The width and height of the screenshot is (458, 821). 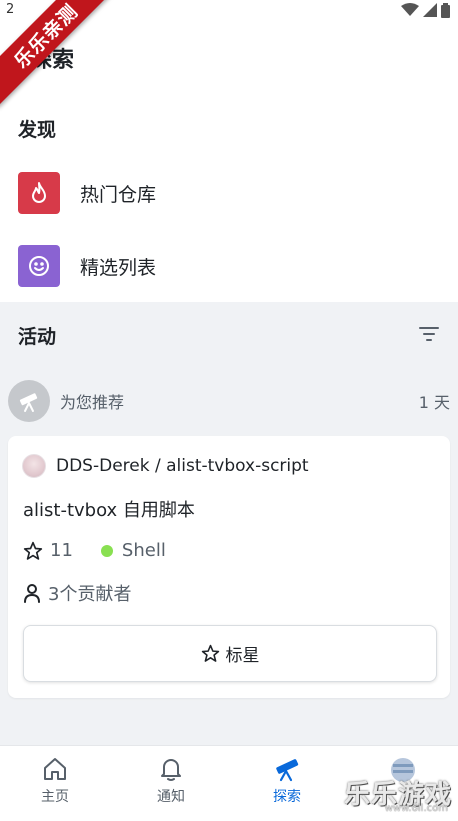 I want to click on menu-item-label: 热门仓库, so click(x=118, y=194).